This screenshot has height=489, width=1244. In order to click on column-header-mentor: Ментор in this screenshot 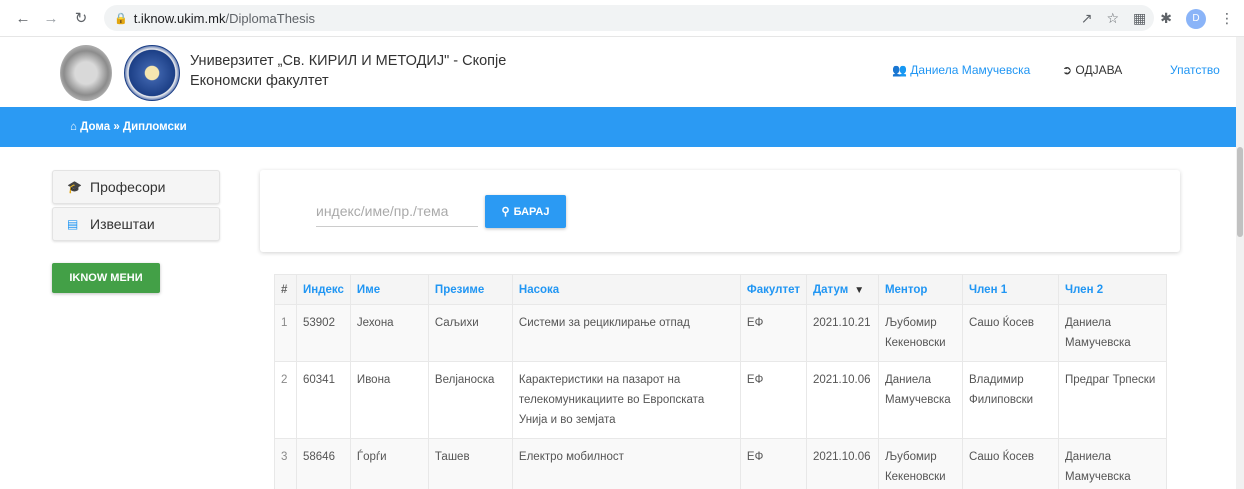, I will do `click(920, 289)`.